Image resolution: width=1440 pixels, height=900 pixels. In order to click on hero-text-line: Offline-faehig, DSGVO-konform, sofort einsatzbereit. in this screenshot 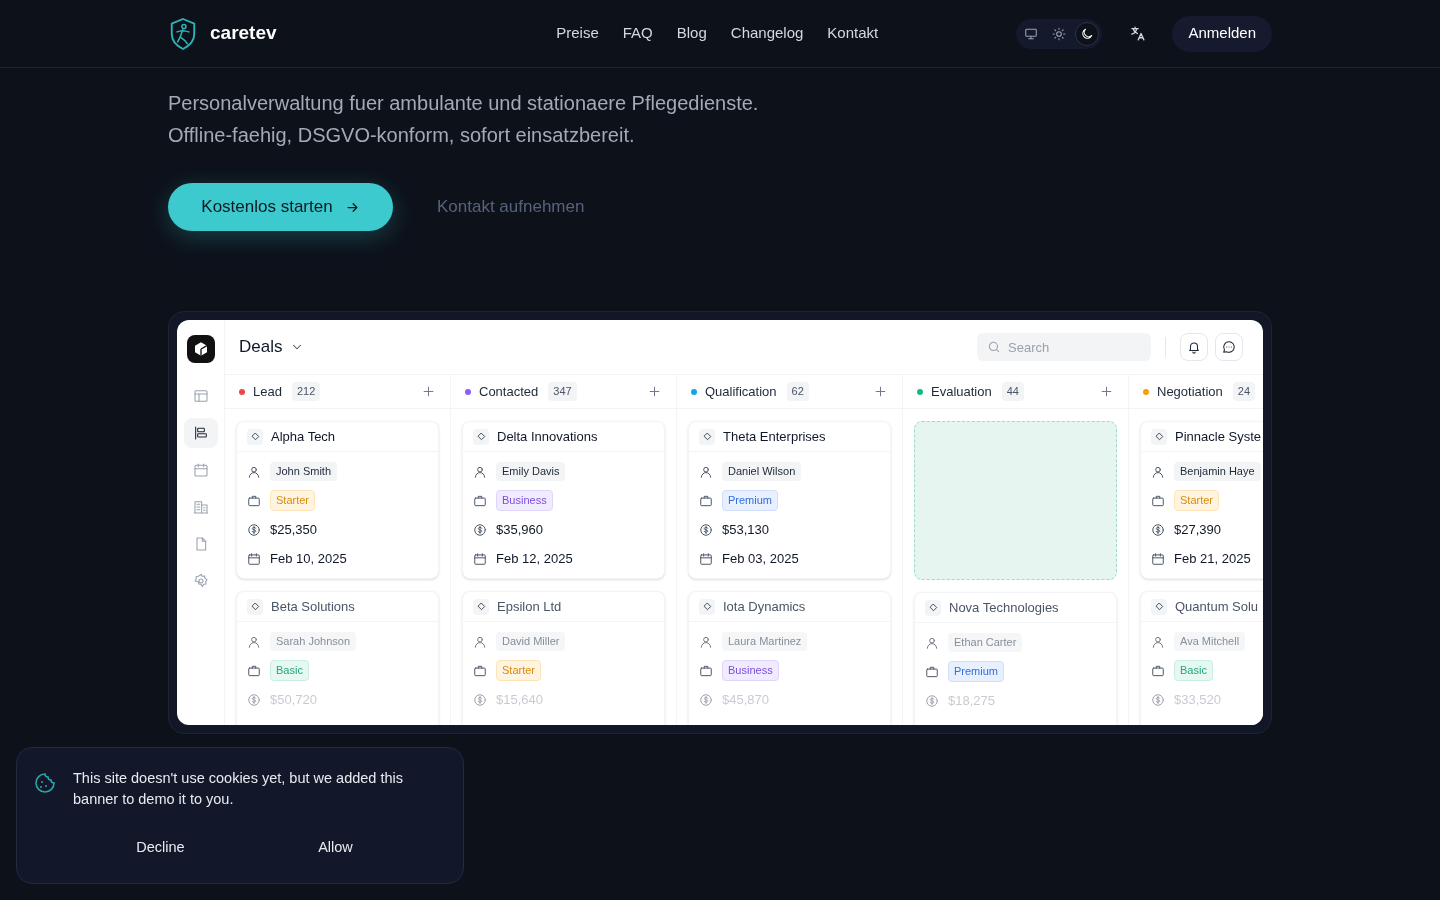, I will do `click(402, 135)`.